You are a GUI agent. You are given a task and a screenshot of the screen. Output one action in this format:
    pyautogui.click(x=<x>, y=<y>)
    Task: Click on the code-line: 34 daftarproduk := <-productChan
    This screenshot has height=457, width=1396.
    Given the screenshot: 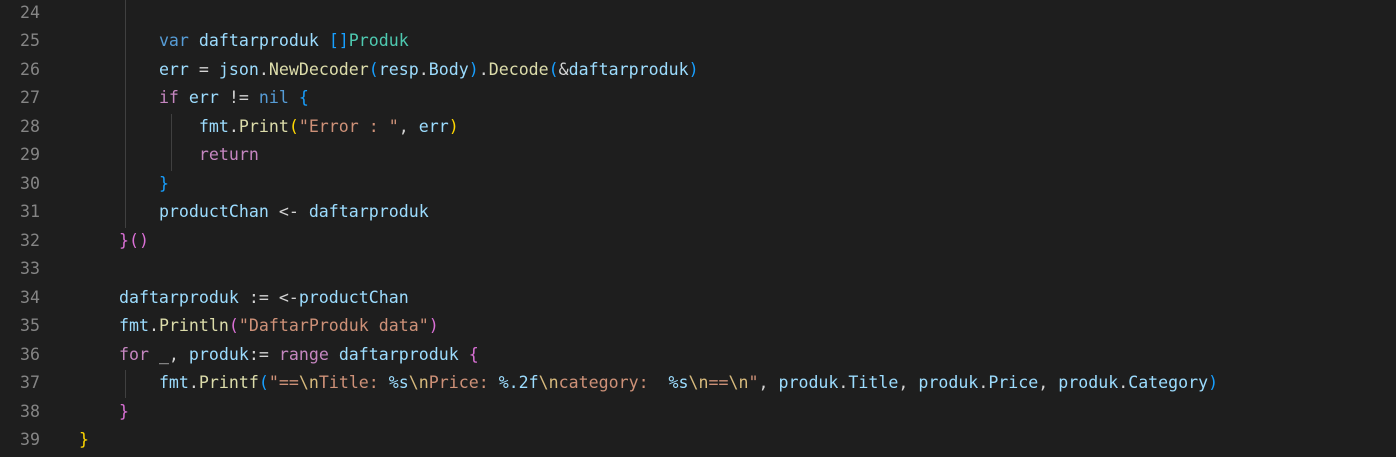 What is the action you would take?
    pyautogui.click(x=698, y=298)
    